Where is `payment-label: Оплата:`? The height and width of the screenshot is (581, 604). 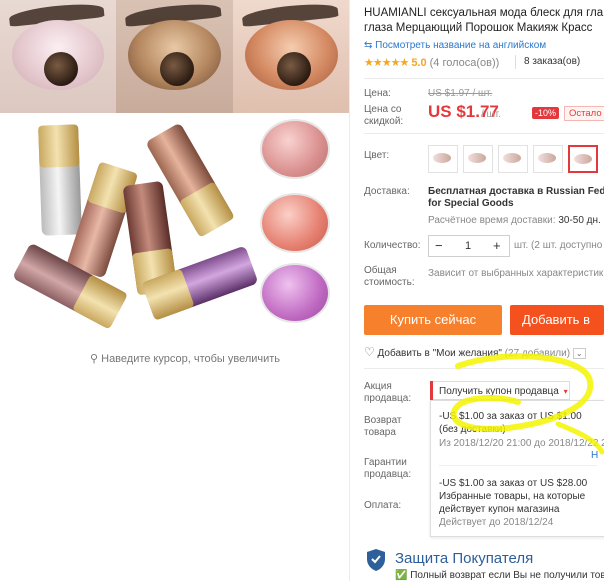 payment-label: Оплата: is located at coordinates (383, 505).